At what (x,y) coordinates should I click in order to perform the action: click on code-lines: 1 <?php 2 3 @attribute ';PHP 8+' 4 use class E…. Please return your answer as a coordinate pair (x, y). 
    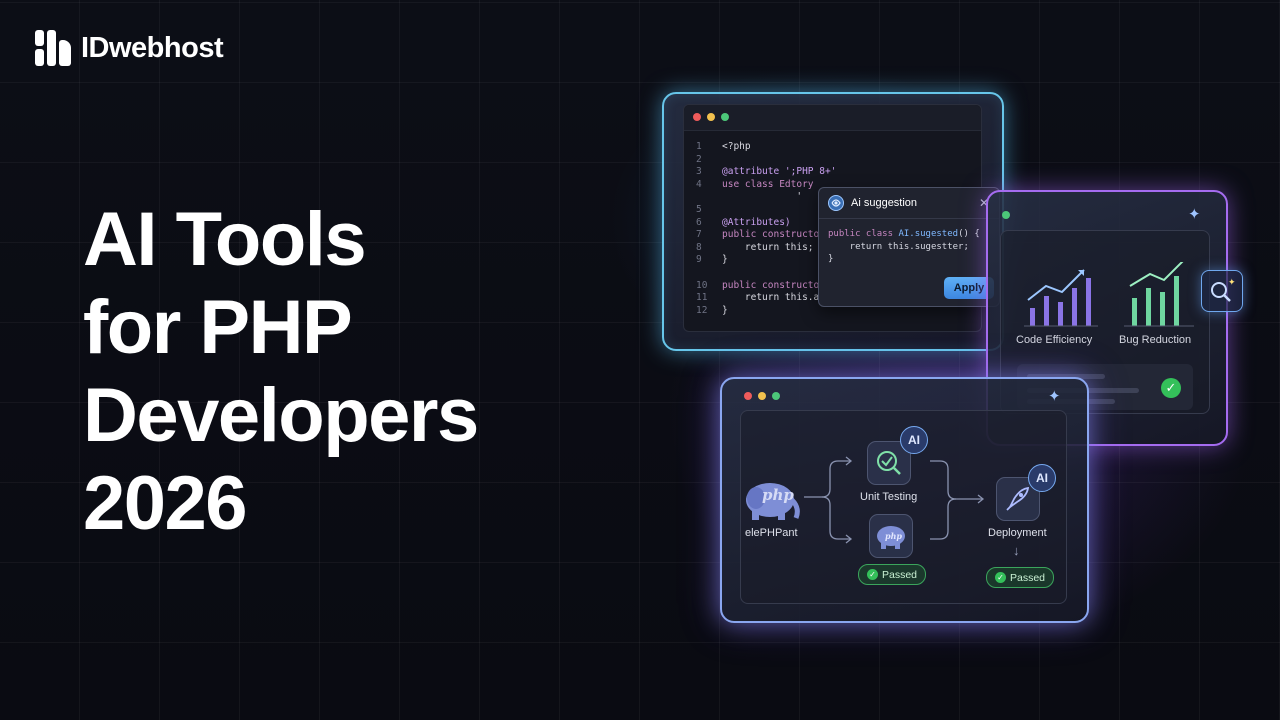
    Looking at the image, I should click on (766, 229).